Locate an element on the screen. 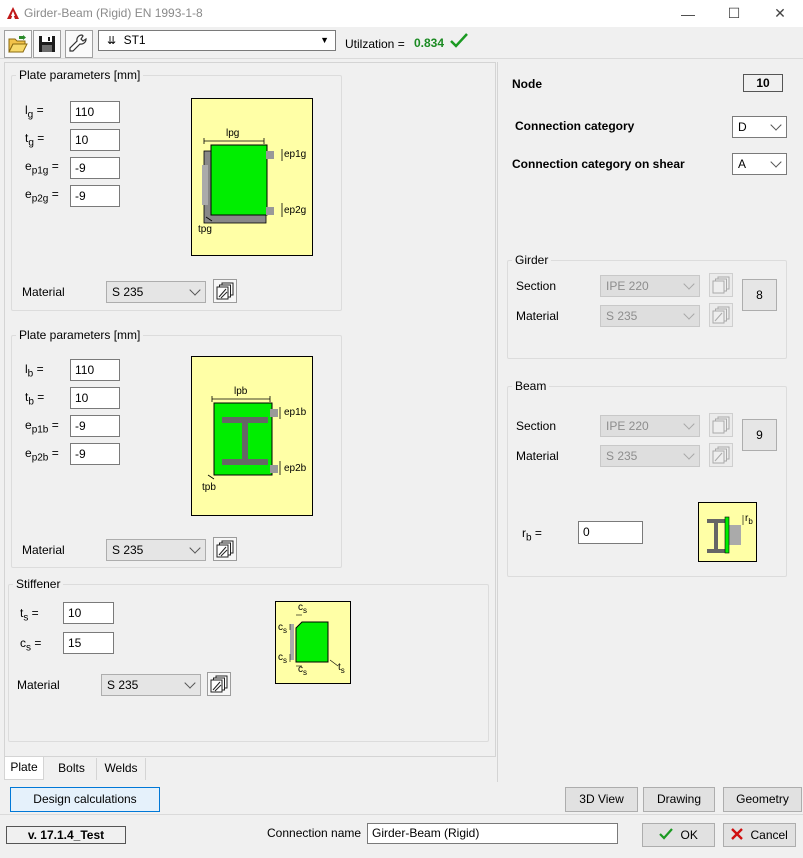  plate-beam-material-library-button is located at coordinates (225, 549).